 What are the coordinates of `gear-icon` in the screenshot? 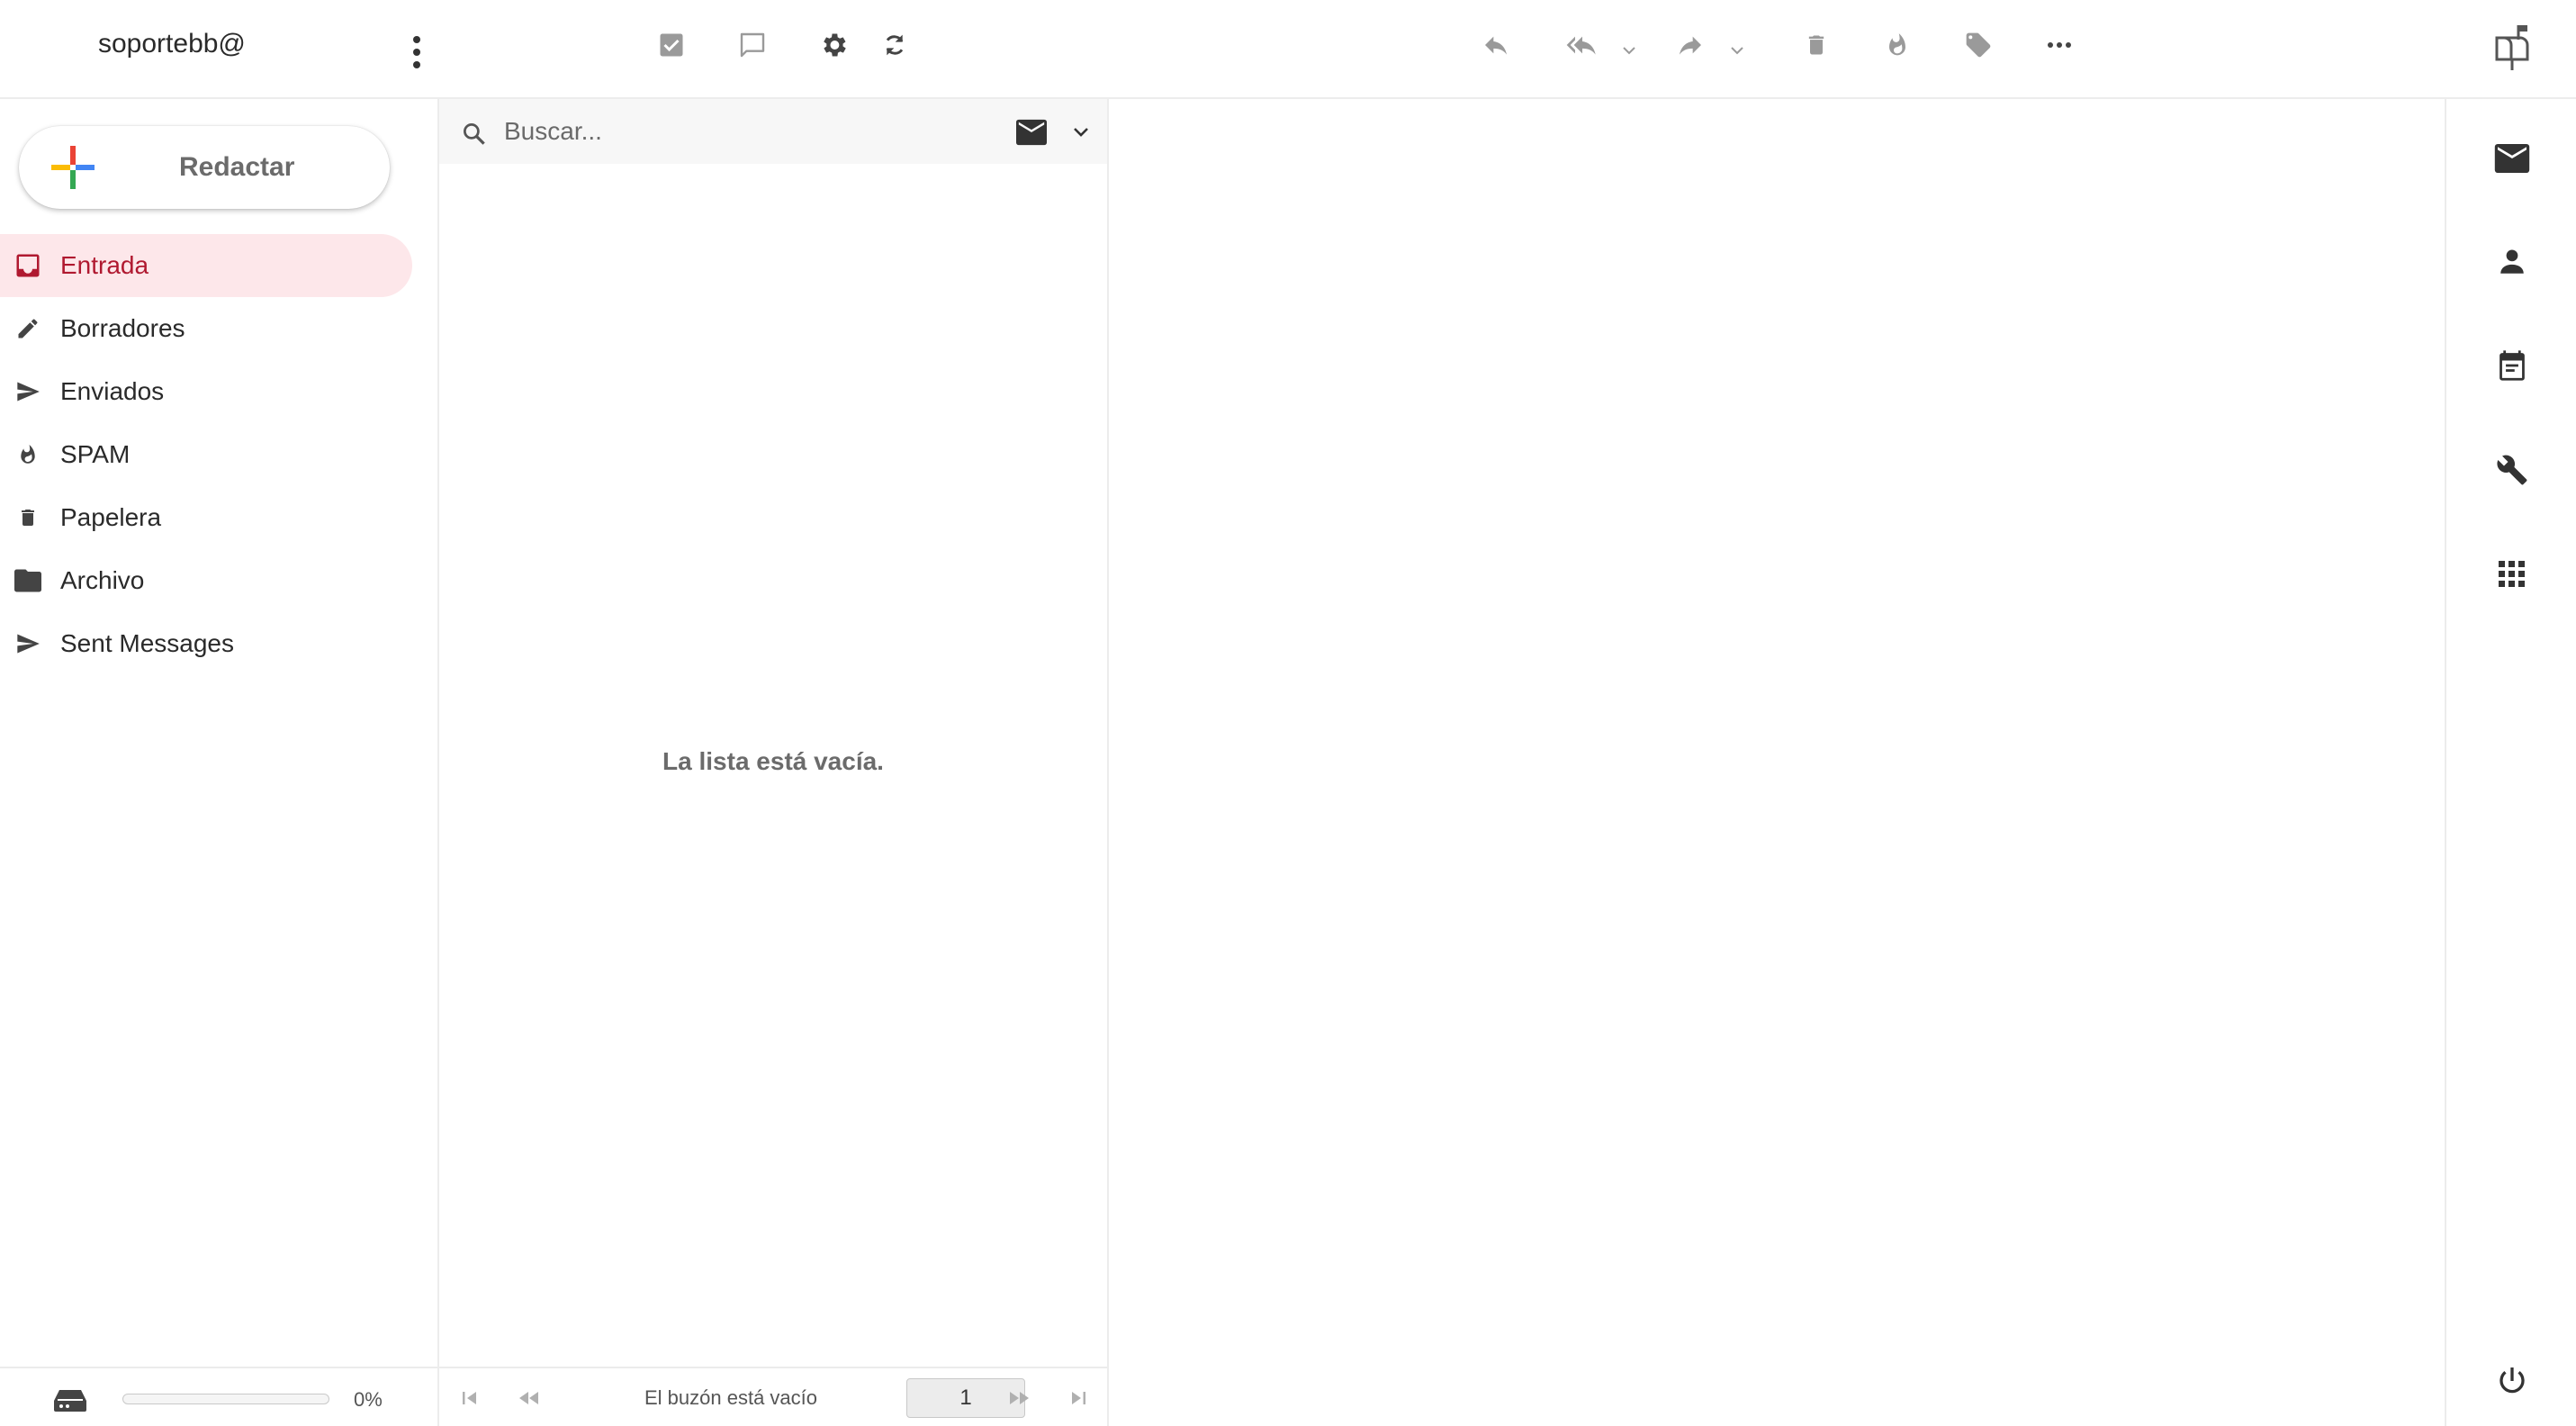 It's located at (833, 45).